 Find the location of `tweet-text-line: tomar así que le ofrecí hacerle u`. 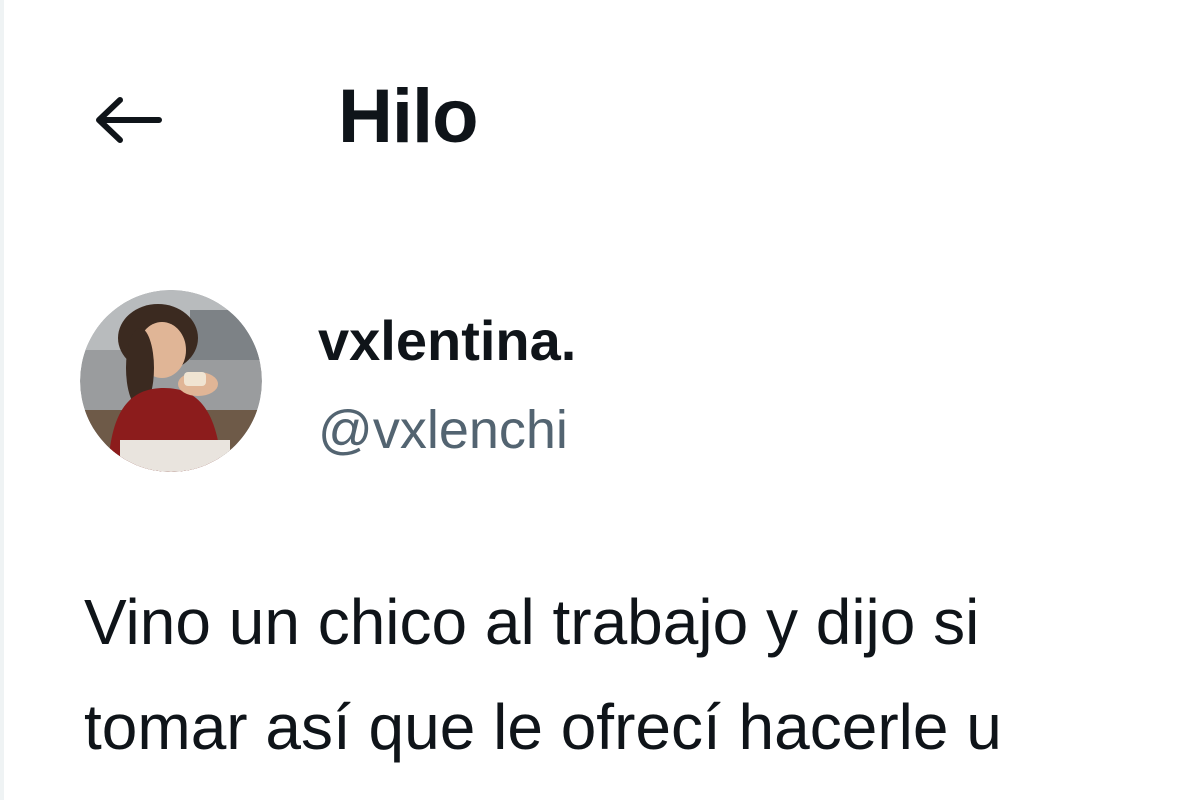

tweet-text-line: tomar así que le ofrecí hacerle u is located at coordinates (543, 727).